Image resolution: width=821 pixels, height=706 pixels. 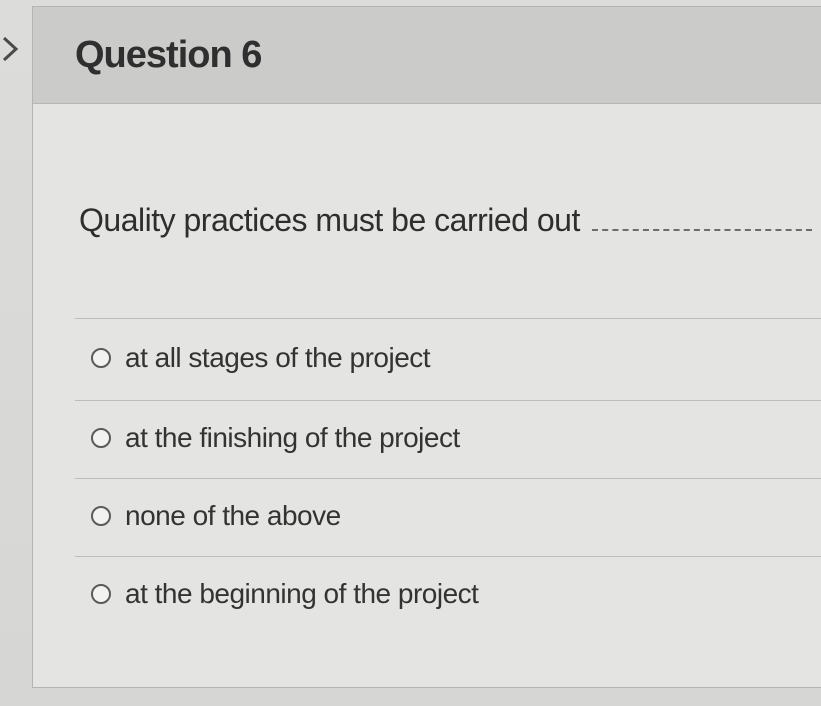 I want to click on option-1: at all stages of the project, so click(x=261, y=358).